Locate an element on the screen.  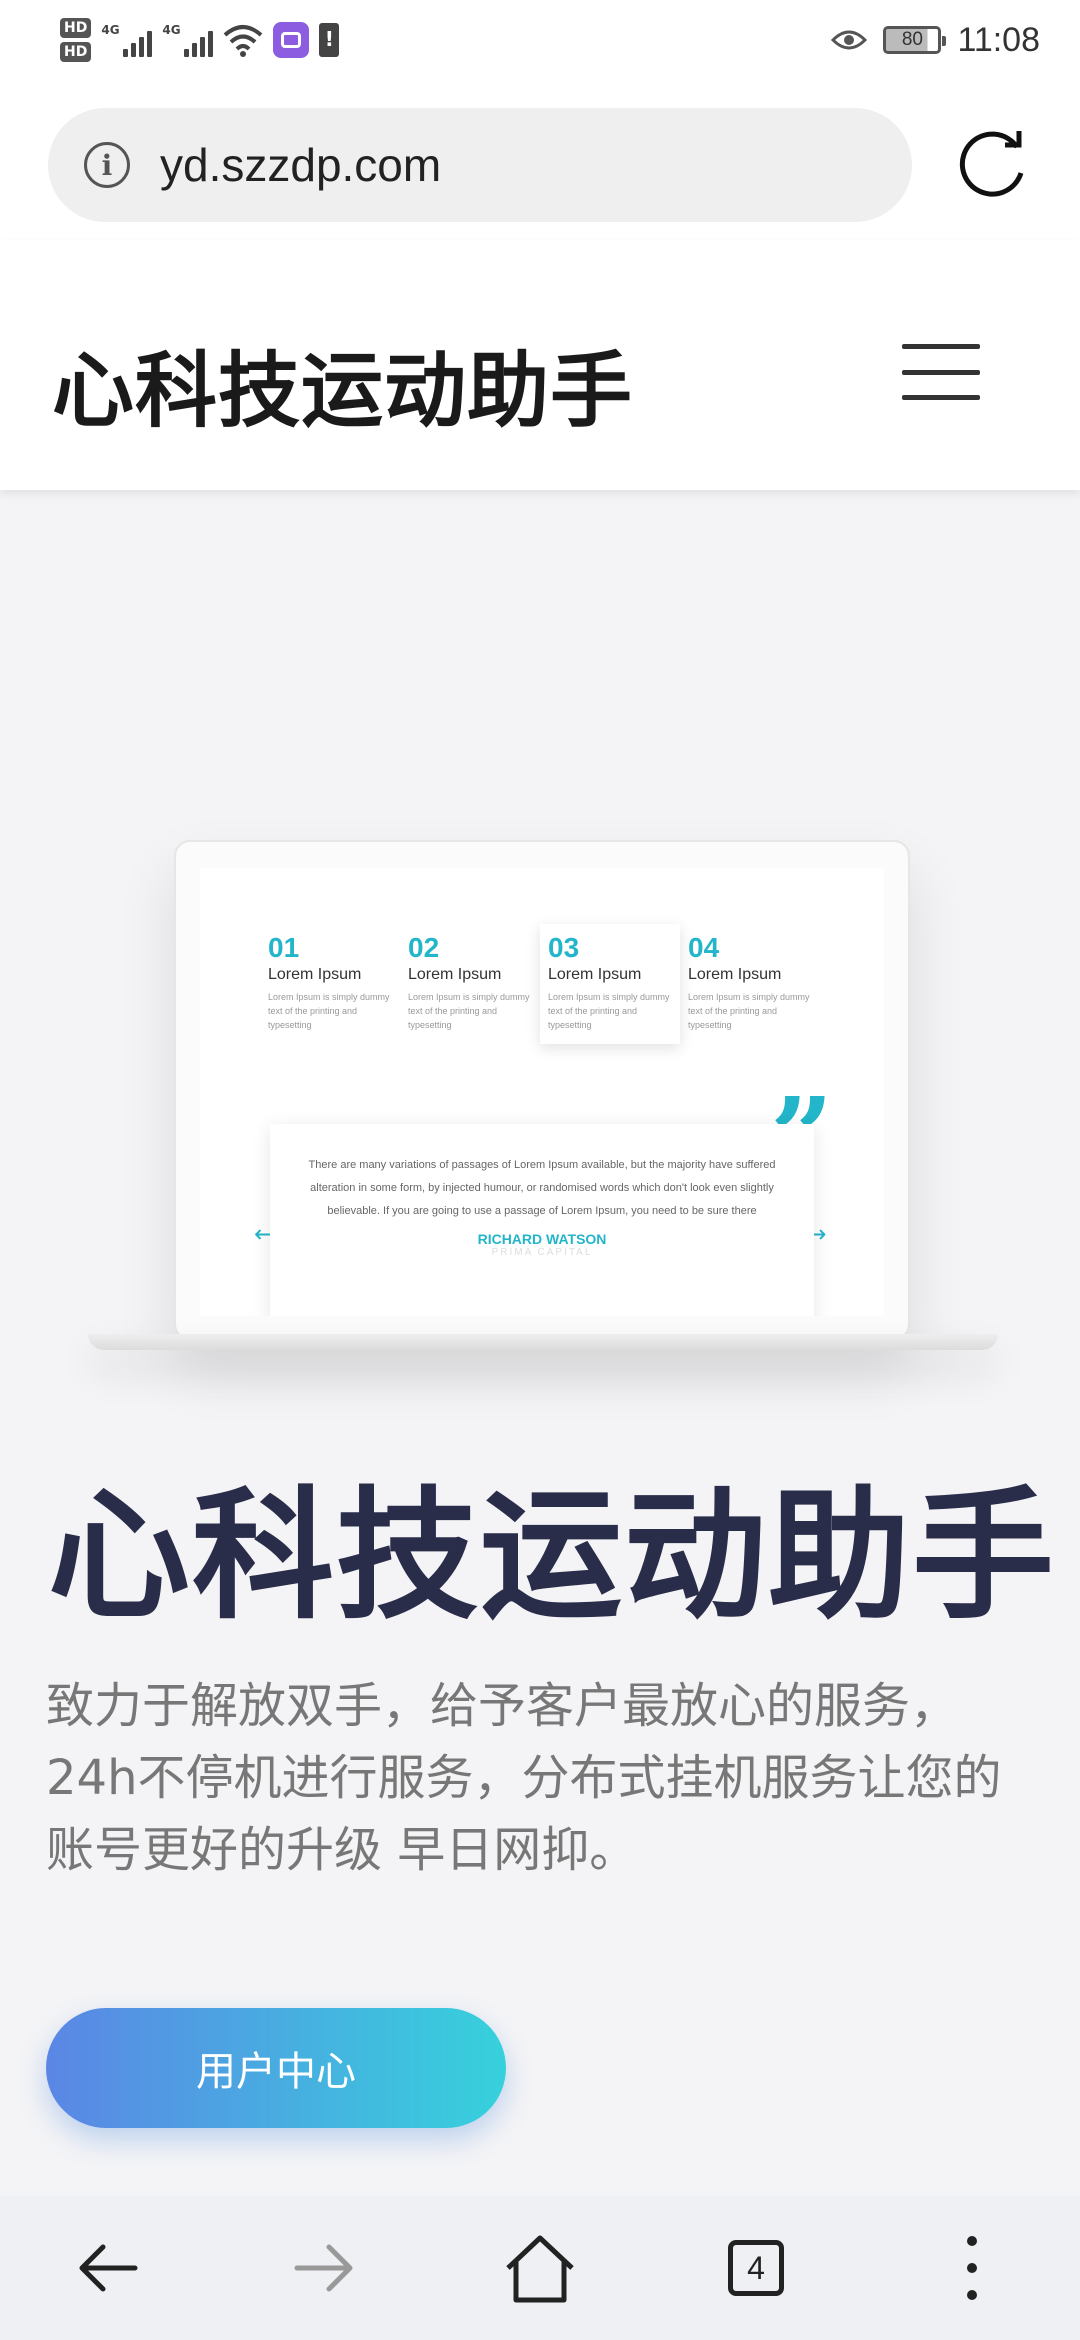
url-text: yd.szzdp.com is located at coordinates (300, 165).